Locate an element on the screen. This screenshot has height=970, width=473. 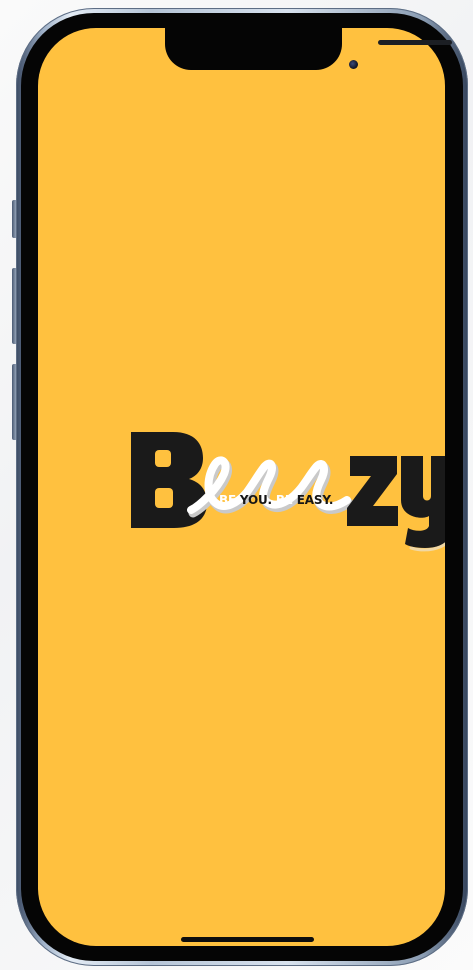
front-camera-icon is located at coordinates (353, 64).